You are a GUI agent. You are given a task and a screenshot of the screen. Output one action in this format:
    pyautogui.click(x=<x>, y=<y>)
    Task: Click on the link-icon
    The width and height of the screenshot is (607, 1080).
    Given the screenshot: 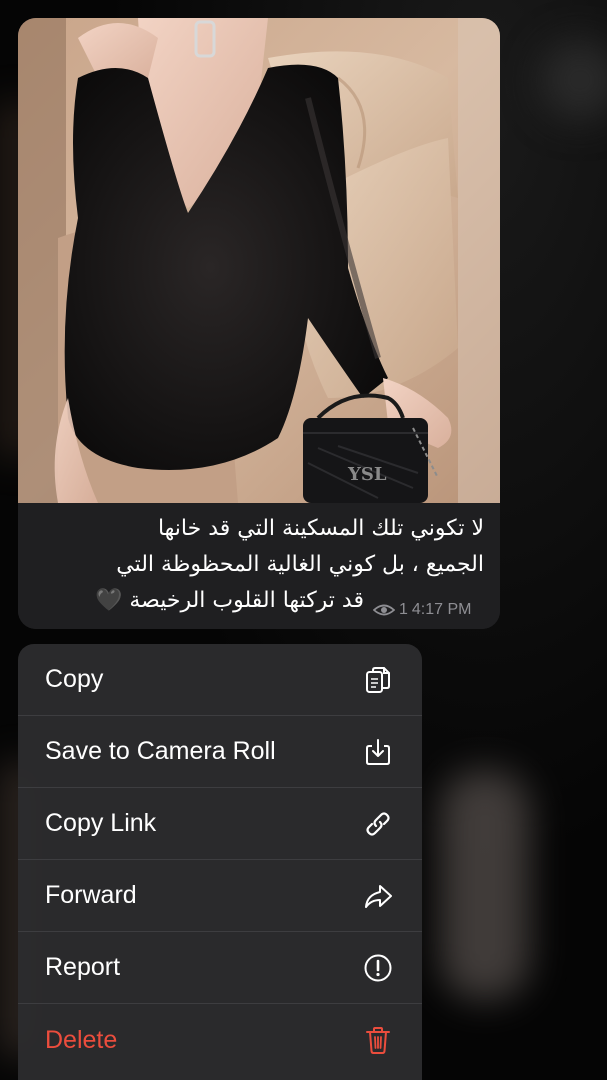 What is the action you would take?
    pyautogui.click(x=378, y=824)
    